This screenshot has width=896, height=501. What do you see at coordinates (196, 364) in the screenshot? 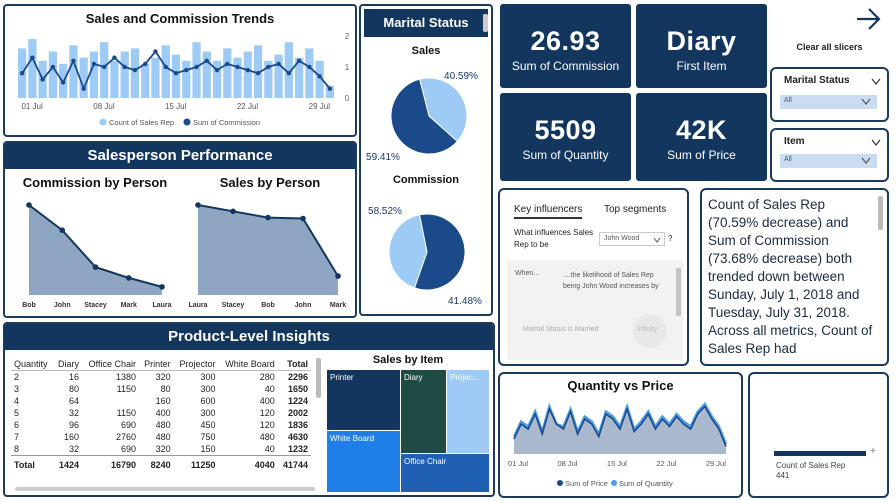
I see `column-header: Projector` at bounding box center [196, 364].